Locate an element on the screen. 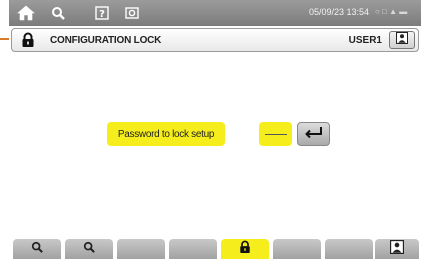 Image resolution: width=427 pixels, height=259 pixels. password-field is located at coordinates (275, 134).